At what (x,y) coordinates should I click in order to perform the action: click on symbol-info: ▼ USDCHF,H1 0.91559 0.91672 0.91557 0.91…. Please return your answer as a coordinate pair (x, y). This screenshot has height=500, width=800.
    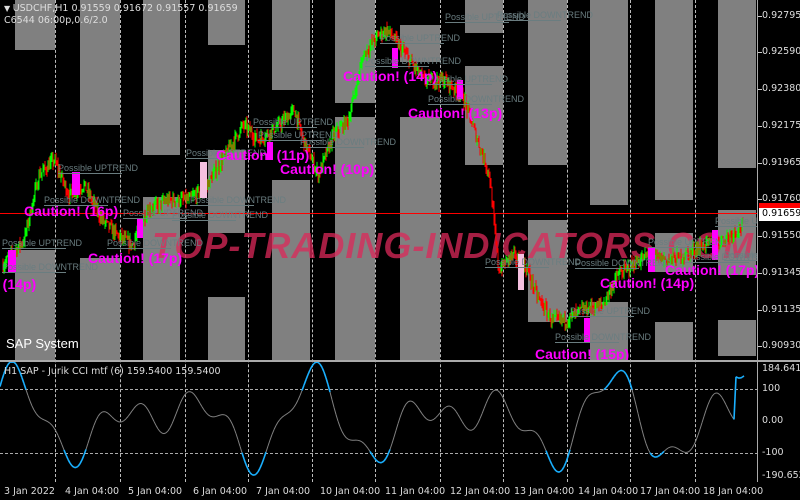
    Looking at the image, I should click on (121, 8).